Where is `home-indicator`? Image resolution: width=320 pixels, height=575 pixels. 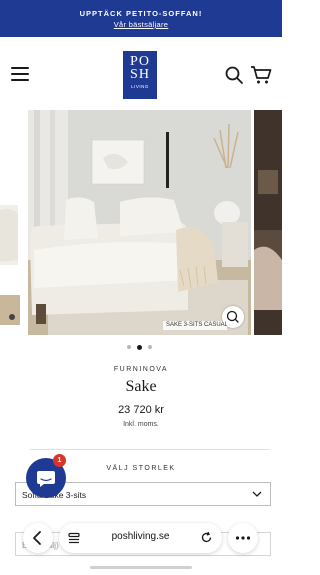 home-indicator is located at coordinates (141, 567).